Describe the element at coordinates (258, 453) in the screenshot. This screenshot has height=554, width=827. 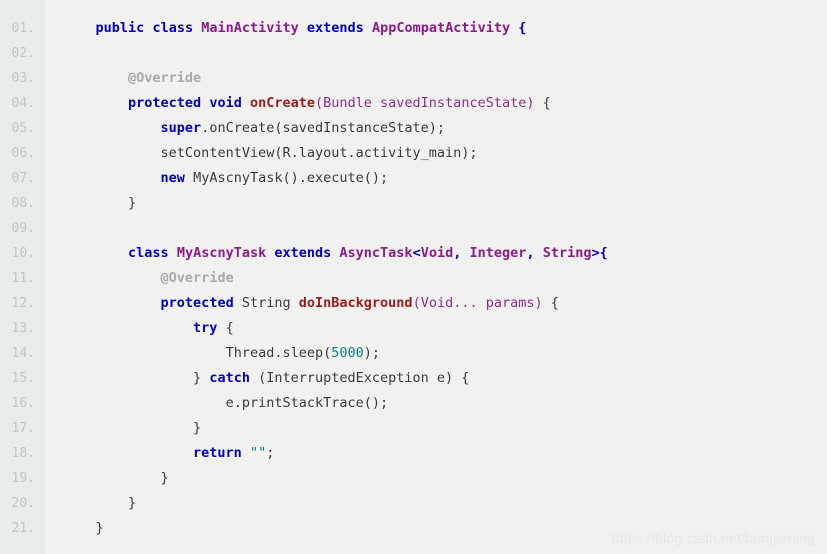
I see `token-string: ""` at that location.